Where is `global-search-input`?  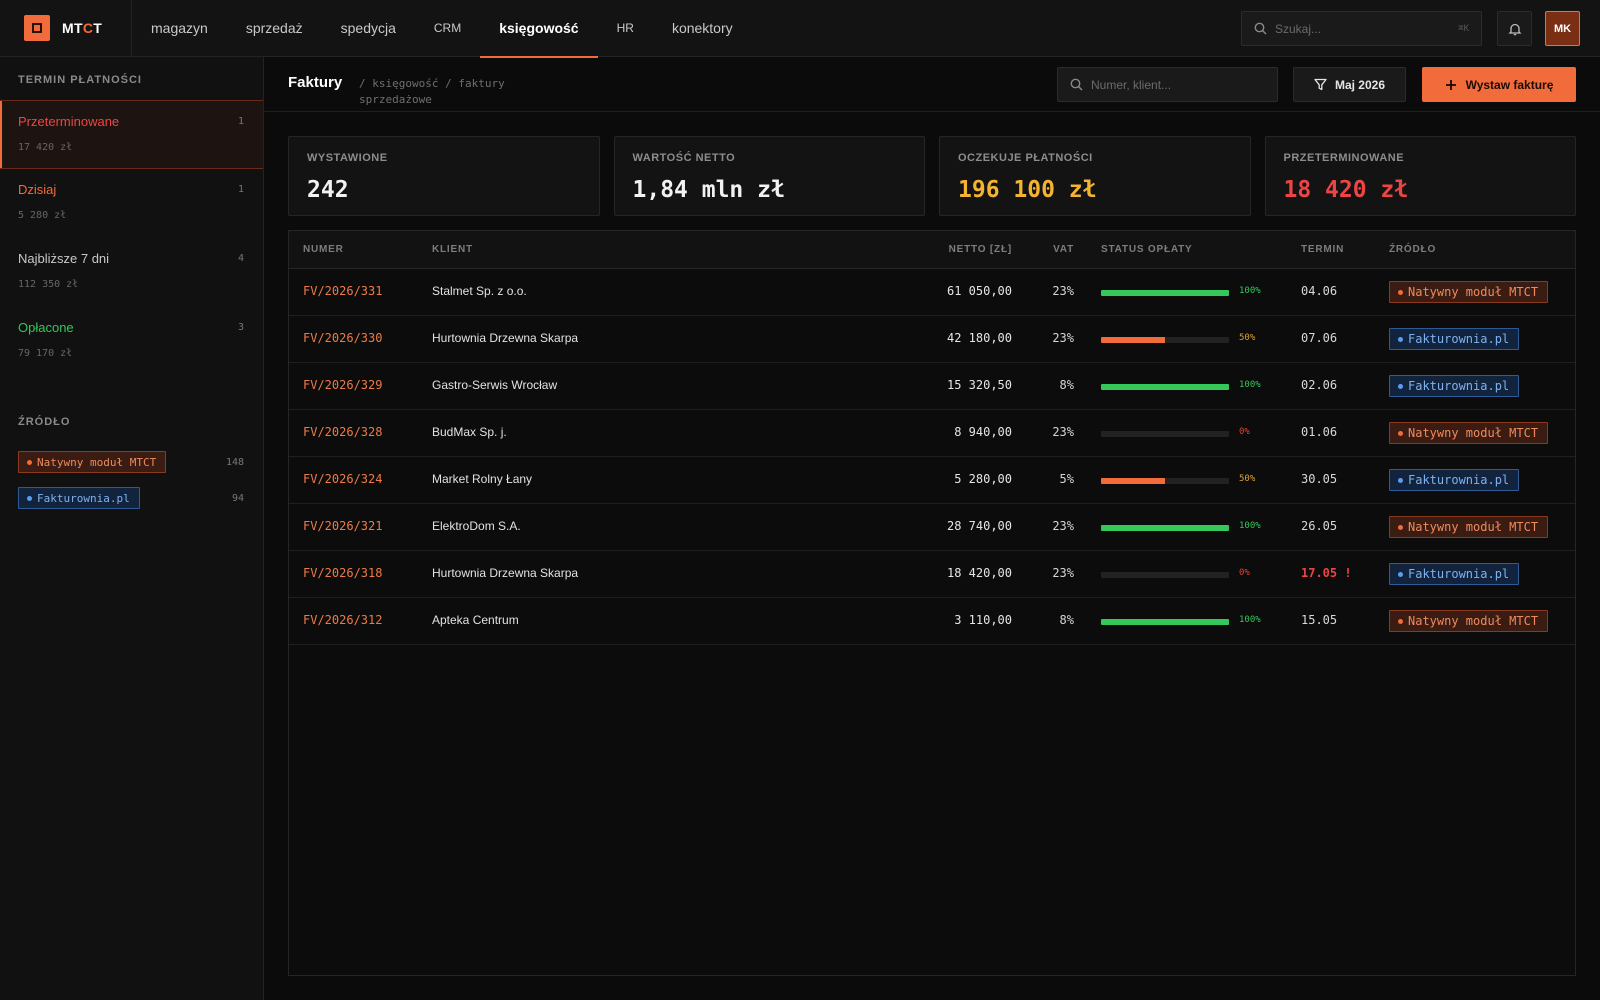 global-search-input is located at coordinates (1367, 28).